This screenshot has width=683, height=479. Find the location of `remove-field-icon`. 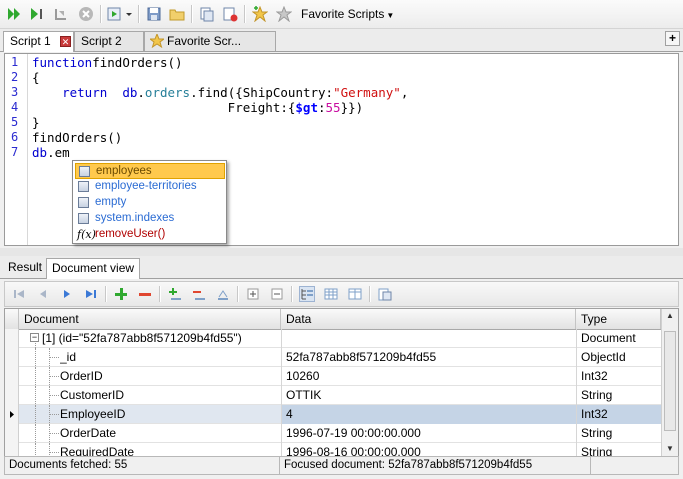

remove-field-icon is located at coordinates (199, 294).